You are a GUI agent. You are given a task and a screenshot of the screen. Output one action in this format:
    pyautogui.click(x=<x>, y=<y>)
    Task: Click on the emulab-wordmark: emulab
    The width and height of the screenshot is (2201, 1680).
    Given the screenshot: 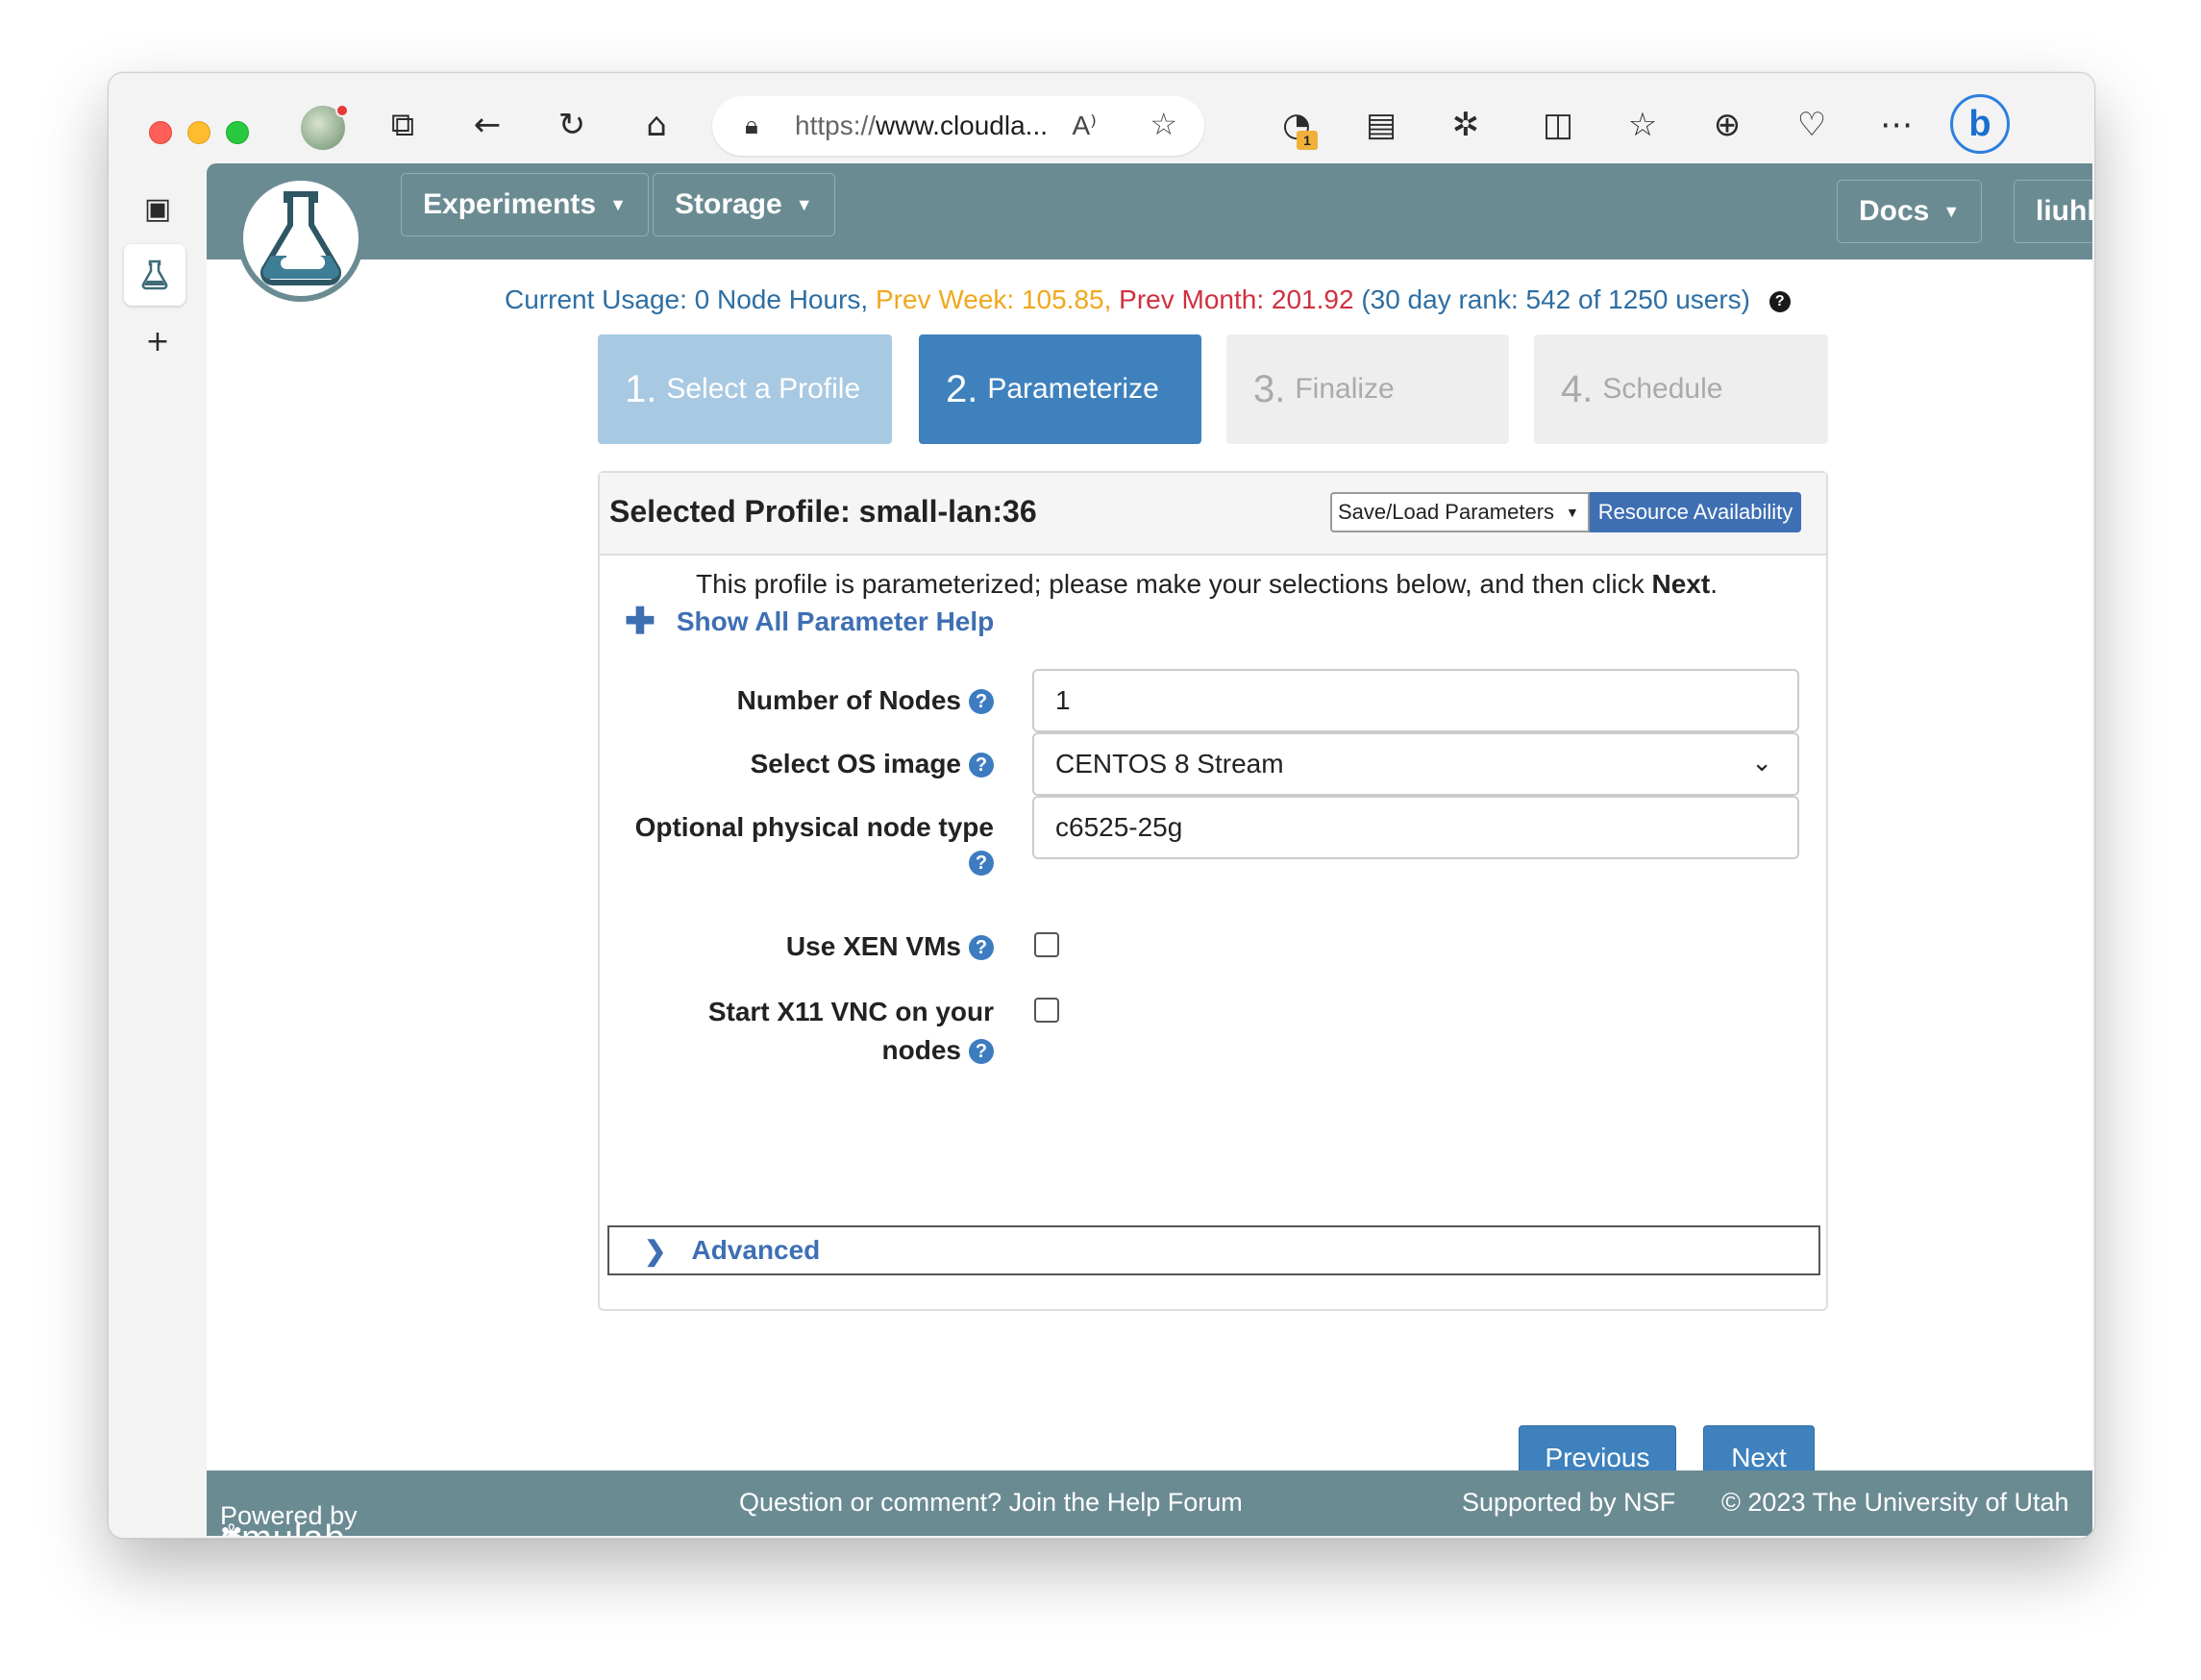 What is the action you would take?
    pyautogui.click(x=283, y=1527)
    